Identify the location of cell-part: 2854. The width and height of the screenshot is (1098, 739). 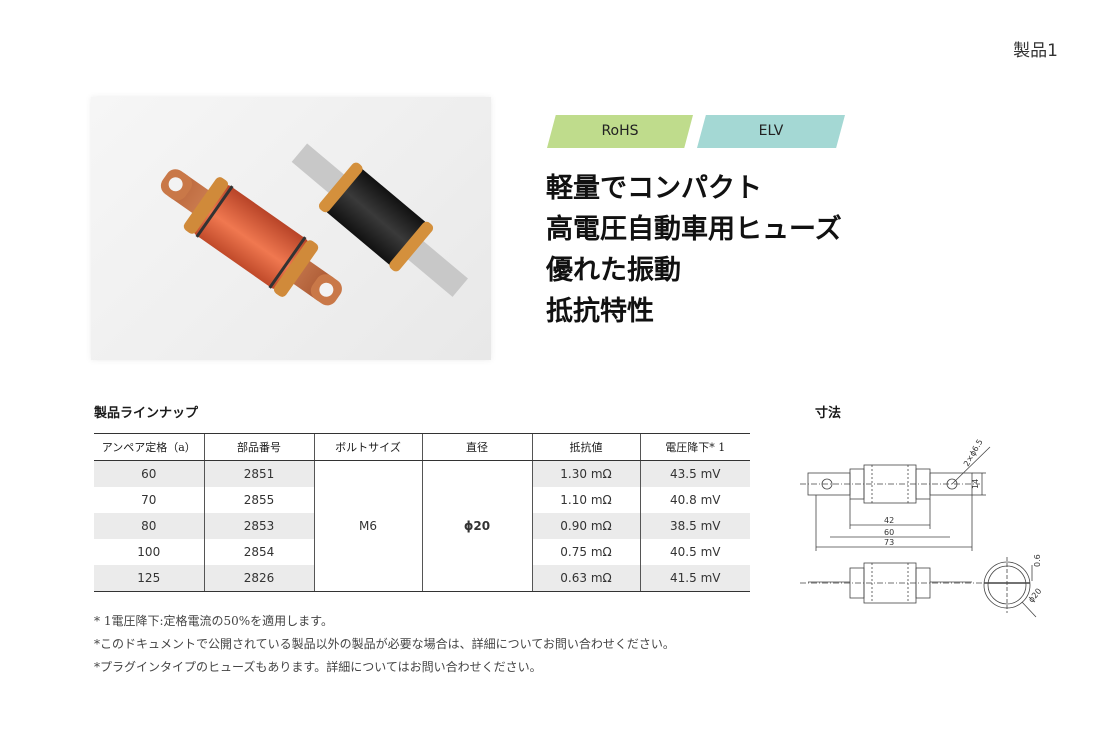
(258, 552).